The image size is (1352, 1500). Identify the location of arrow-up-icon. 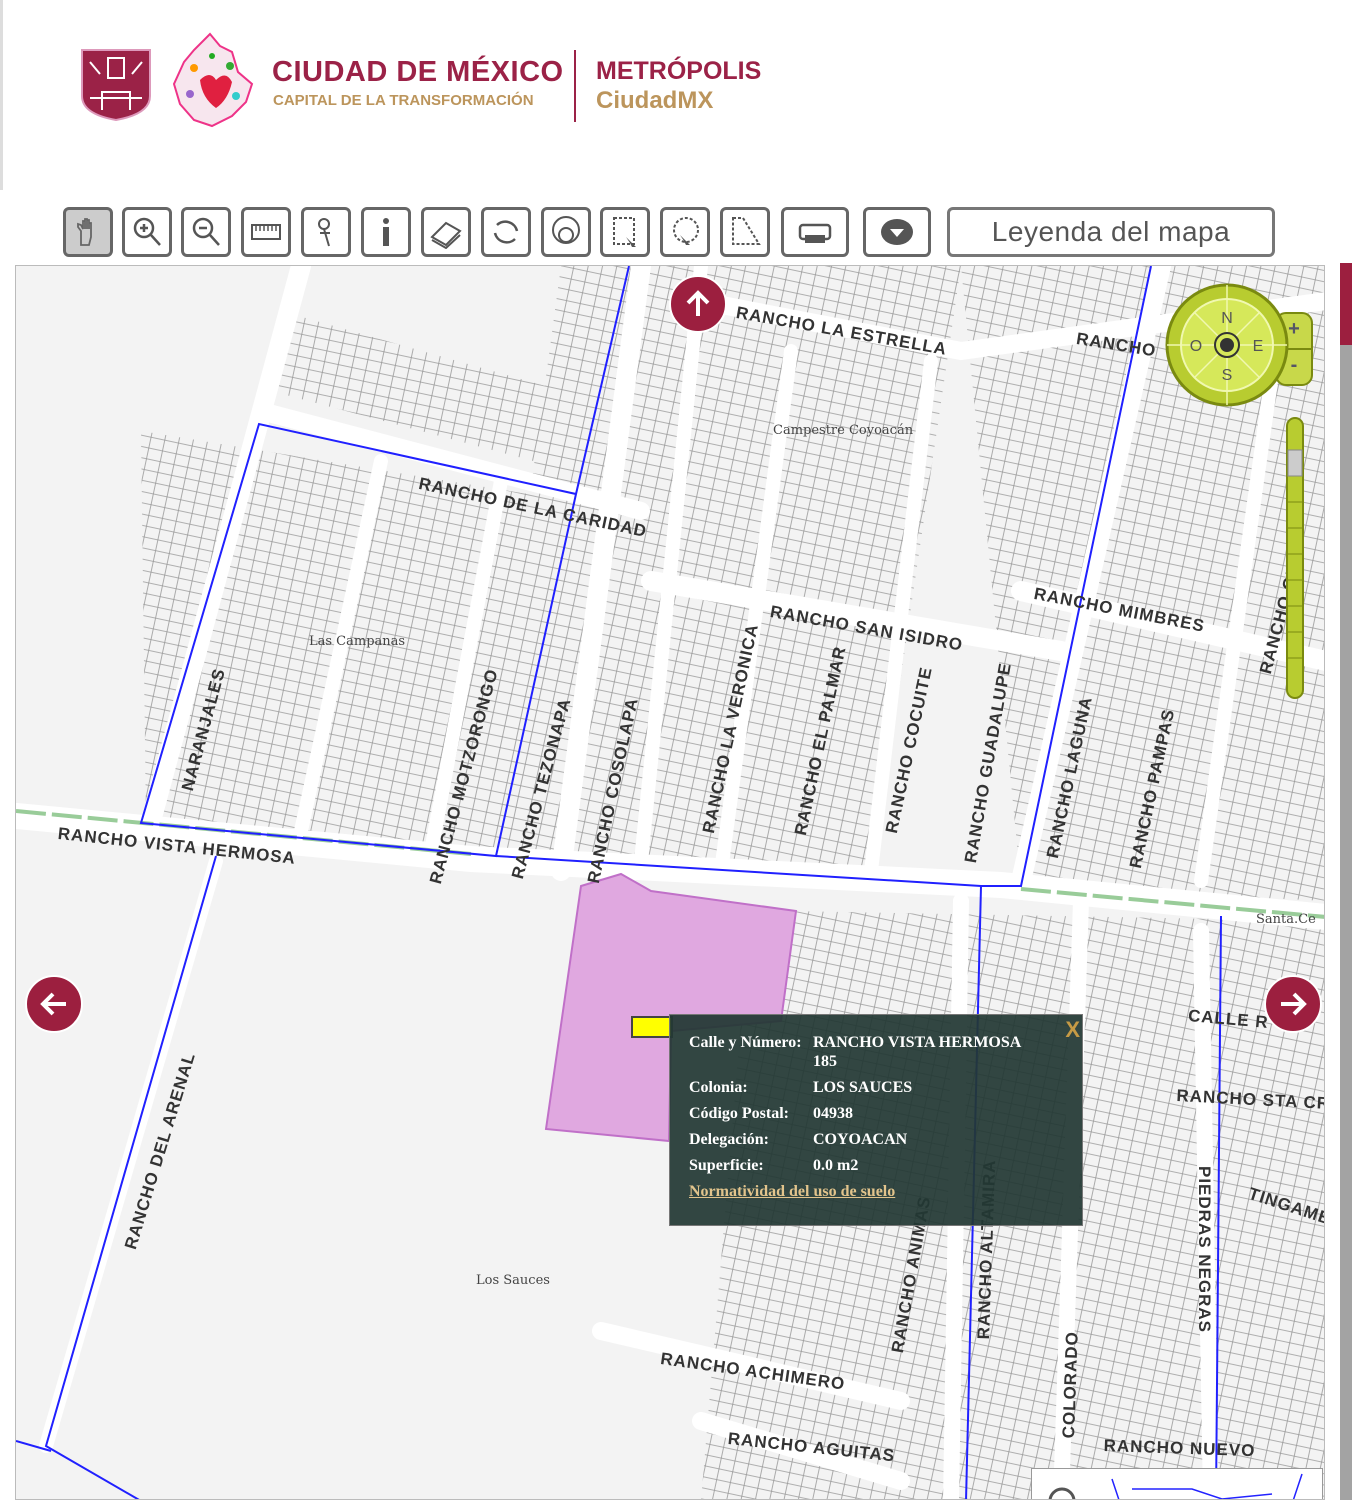
(698, 303).